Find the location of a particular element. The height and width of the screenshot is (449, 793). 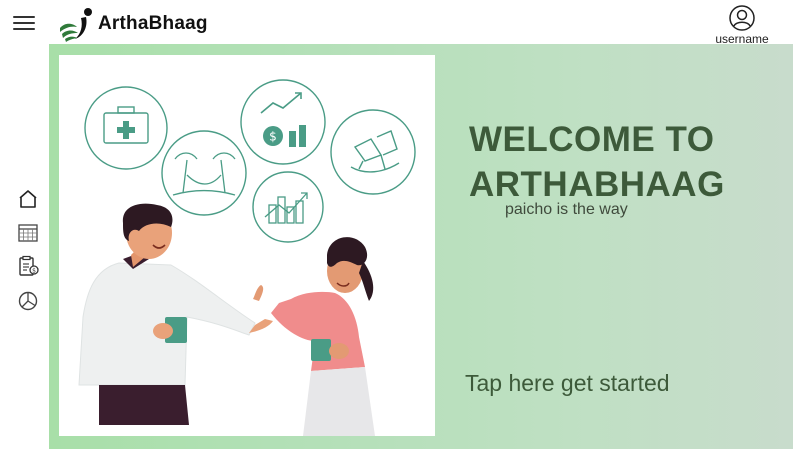

get-started-button: Tap here get started is located at coordinates (567, 383).